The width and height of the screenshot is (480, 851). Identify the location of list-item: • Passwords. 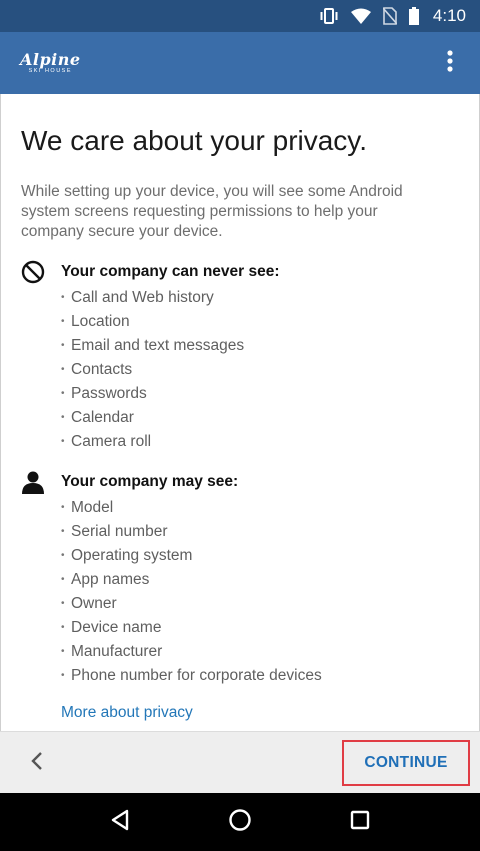
(260, 394).